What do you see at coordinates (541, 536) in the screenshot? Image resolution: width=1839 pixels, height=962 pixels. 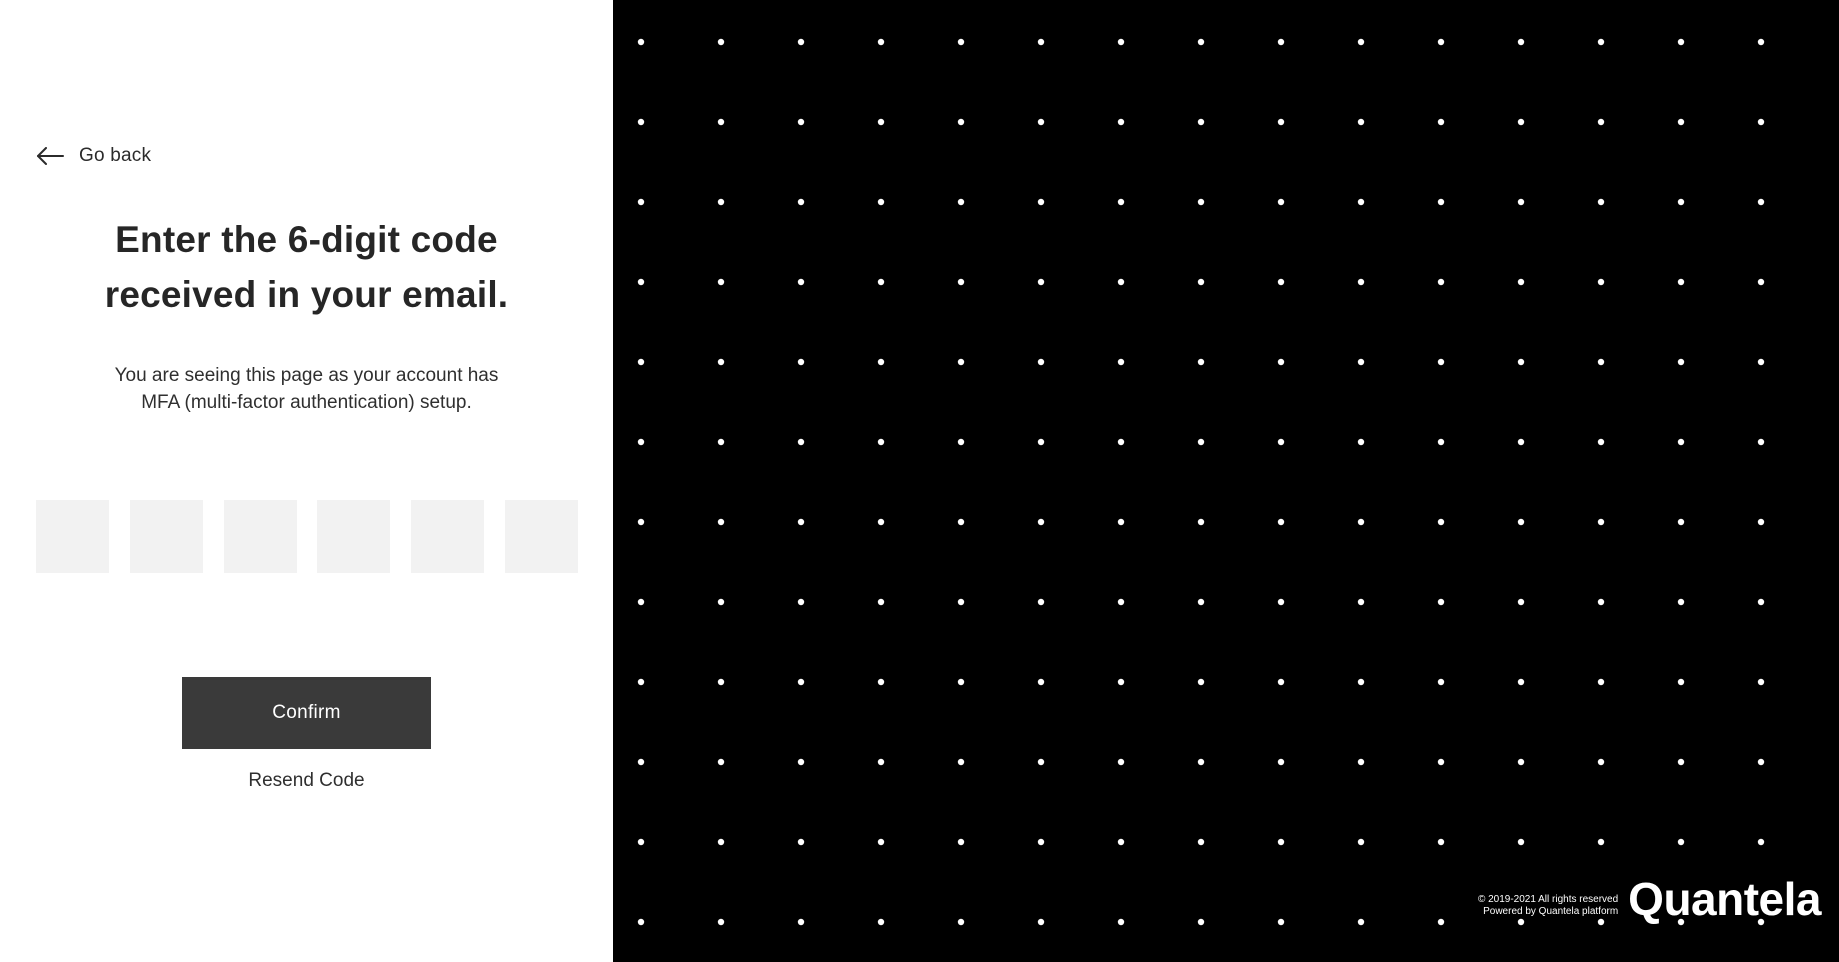 I see `code-digit-6-input` at bounding box center [541, 536].